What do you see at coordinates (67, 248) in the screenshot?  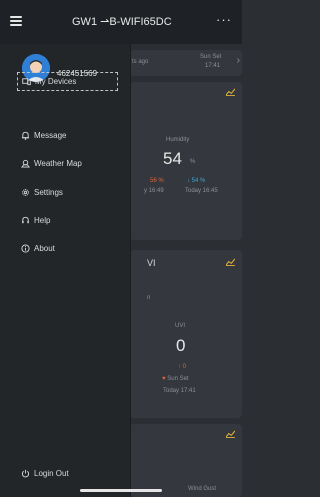 I see `menu-item-about: About` at bounding box center [67, 248].